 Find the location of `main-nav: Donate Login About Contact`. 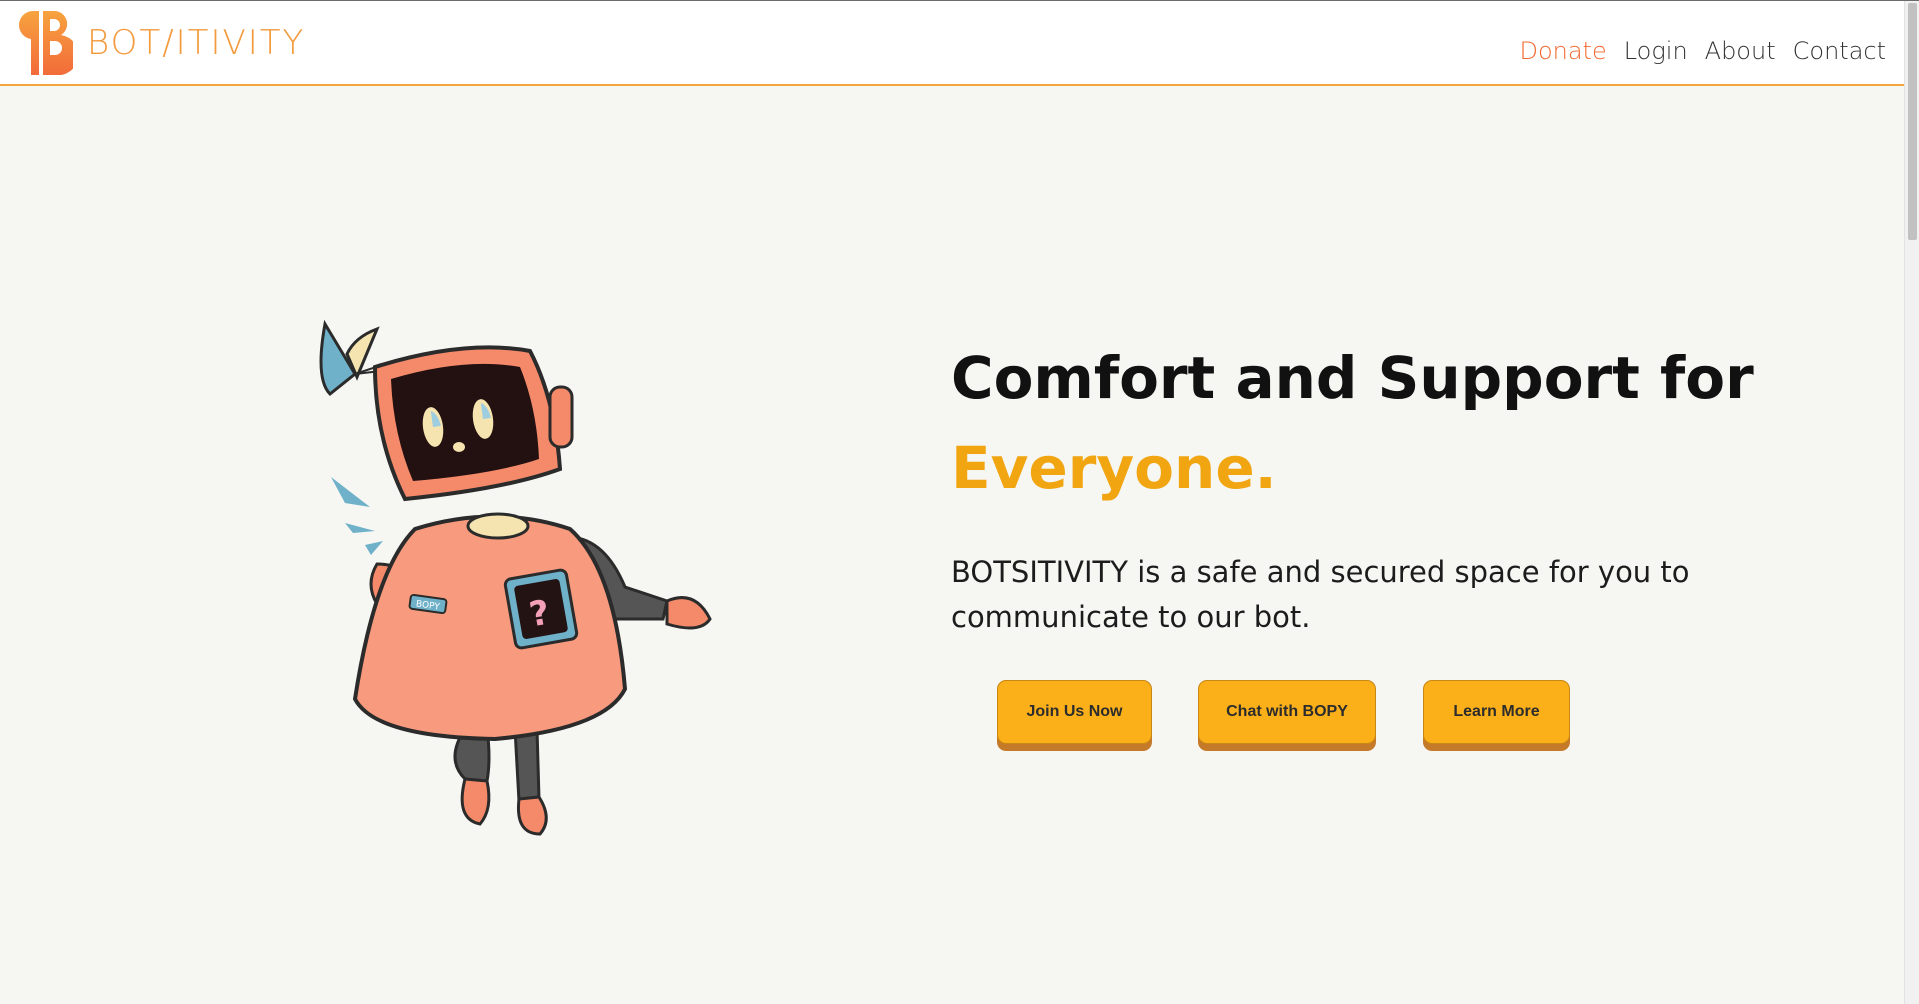

main-nav: Donate Login About Contact is located at coordinates (1702, 51).